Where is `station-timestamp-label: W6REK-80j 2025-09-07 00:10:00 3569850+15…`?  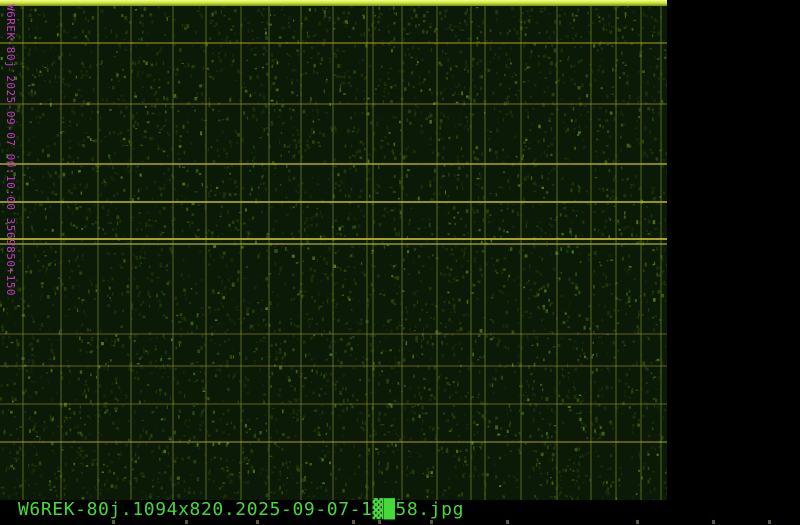 station-timestamp-label: W6REK-80j 2025-09-07 00:10:00 3569850+15… is located at coordinates (10, 150).